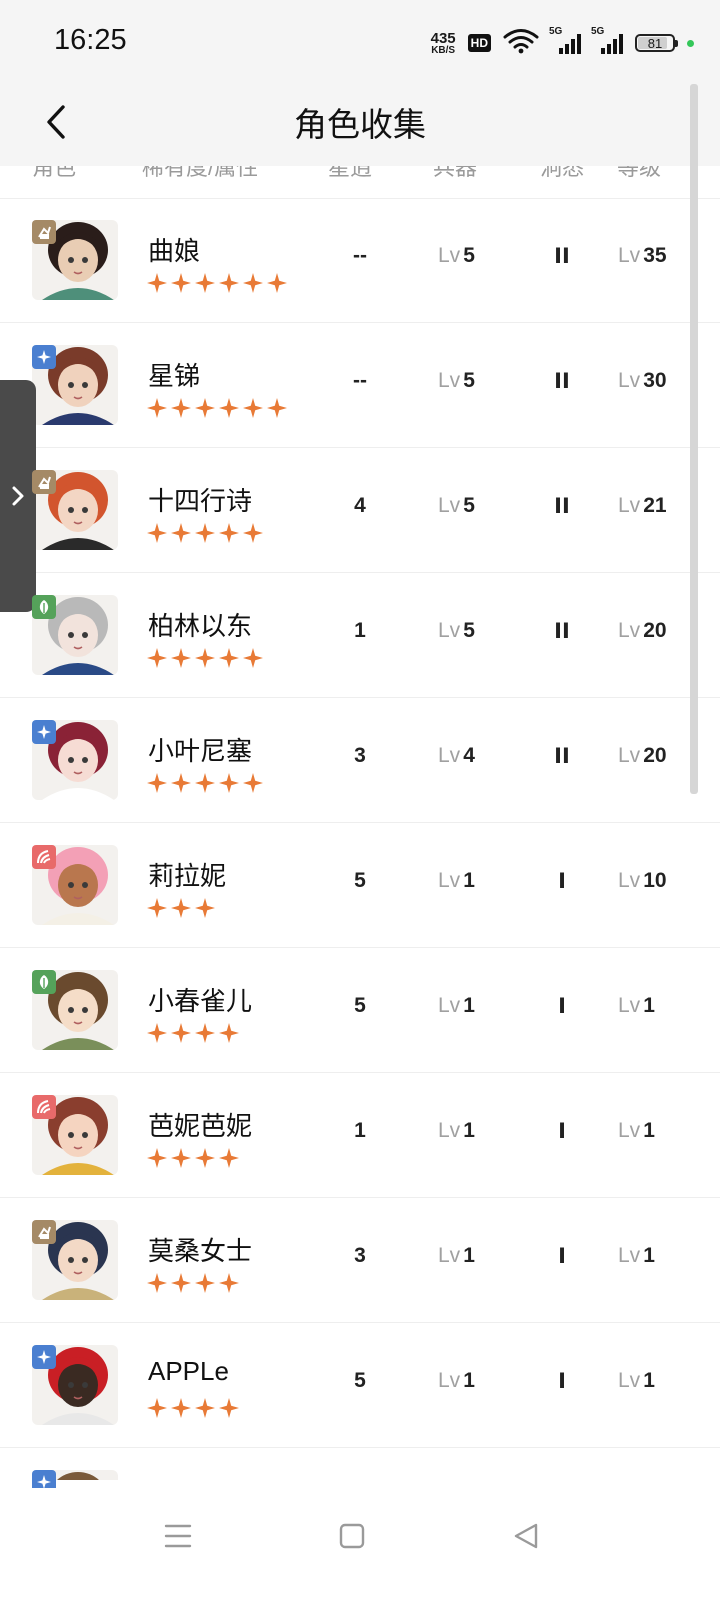 The width and height of the screenshot is (720, 1610). What do you see at coordinates (360, 760) in the screenshot?
I see `character-row: 小叶尼塞 3 Lv 4 II Lv 20` at bounding box center [360, 760].